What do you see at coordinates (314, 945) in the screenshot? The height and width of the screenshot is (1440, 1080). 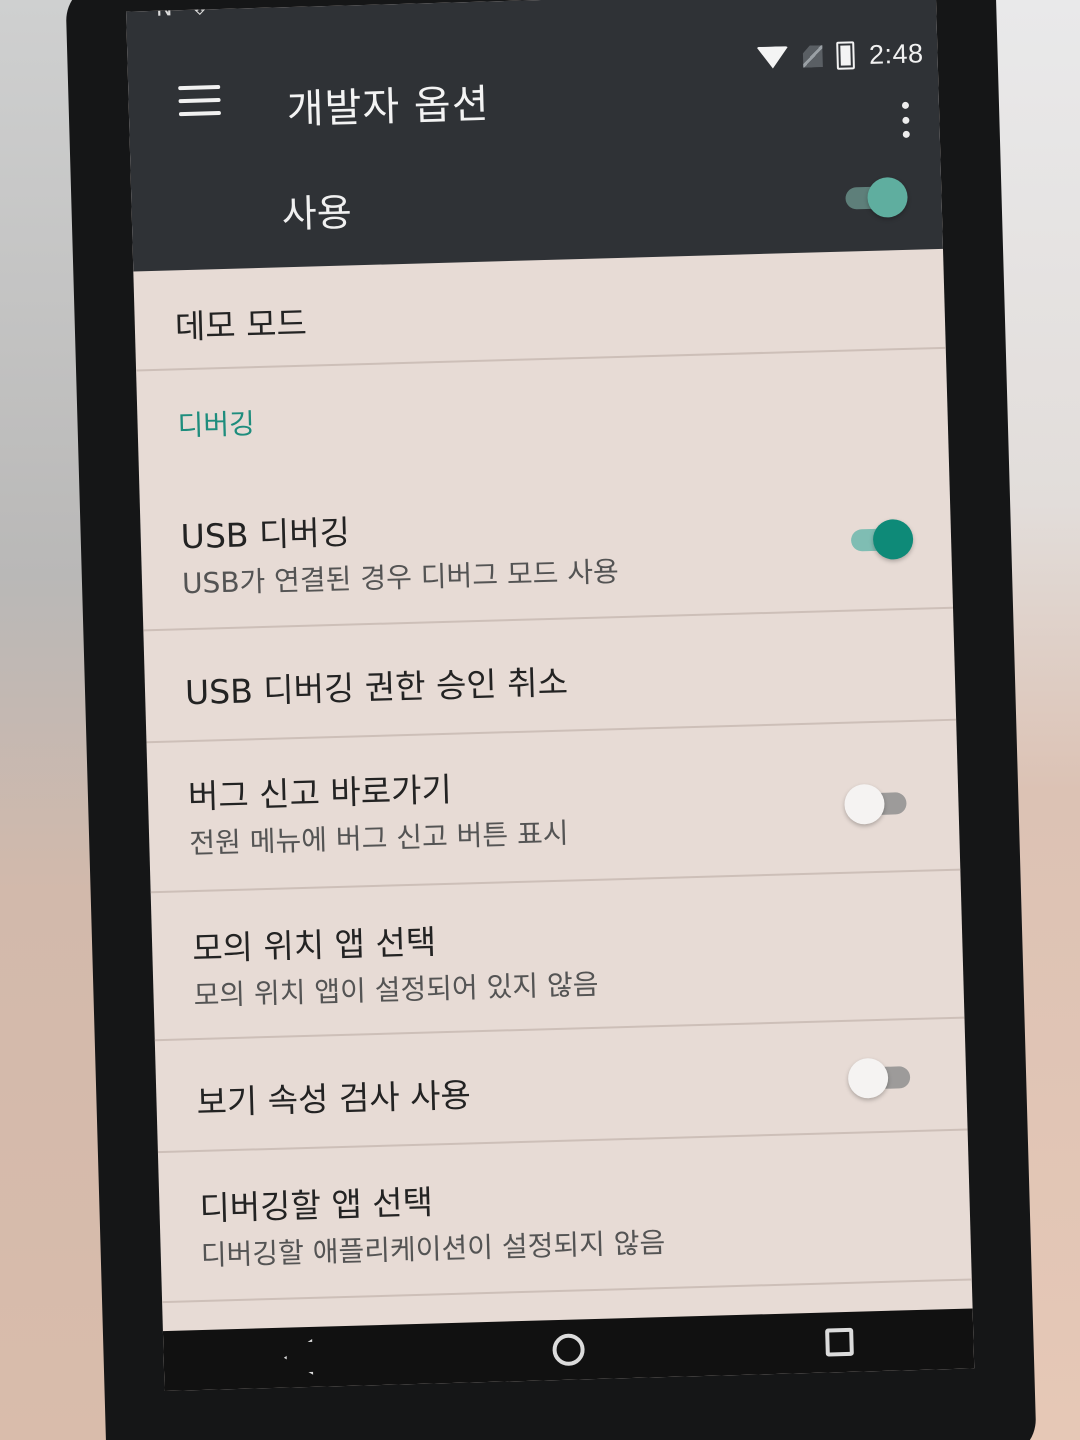 I see `list-item-title: 모의 위치 앱 선택` at bounding box center [314, 945].